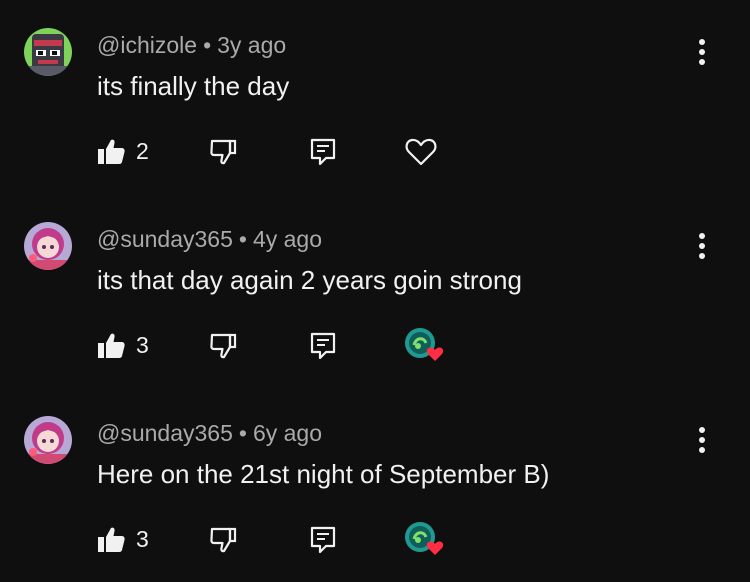 The height and width of the screenshot is (582, 750). I want to click on comment-text: its that day again 2 years goin strong, so click(309, 280).